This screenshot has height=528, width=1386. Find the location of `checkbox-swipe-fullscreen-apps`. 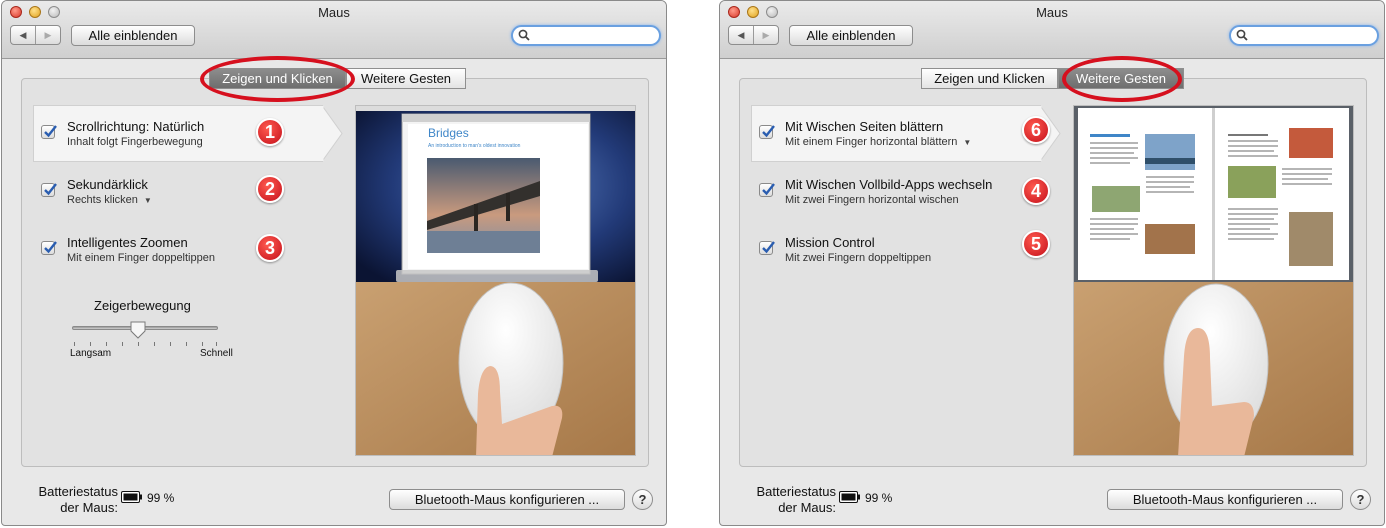

checkbox-swipe-fullscreen-apps is located at coordinates (767, 190).